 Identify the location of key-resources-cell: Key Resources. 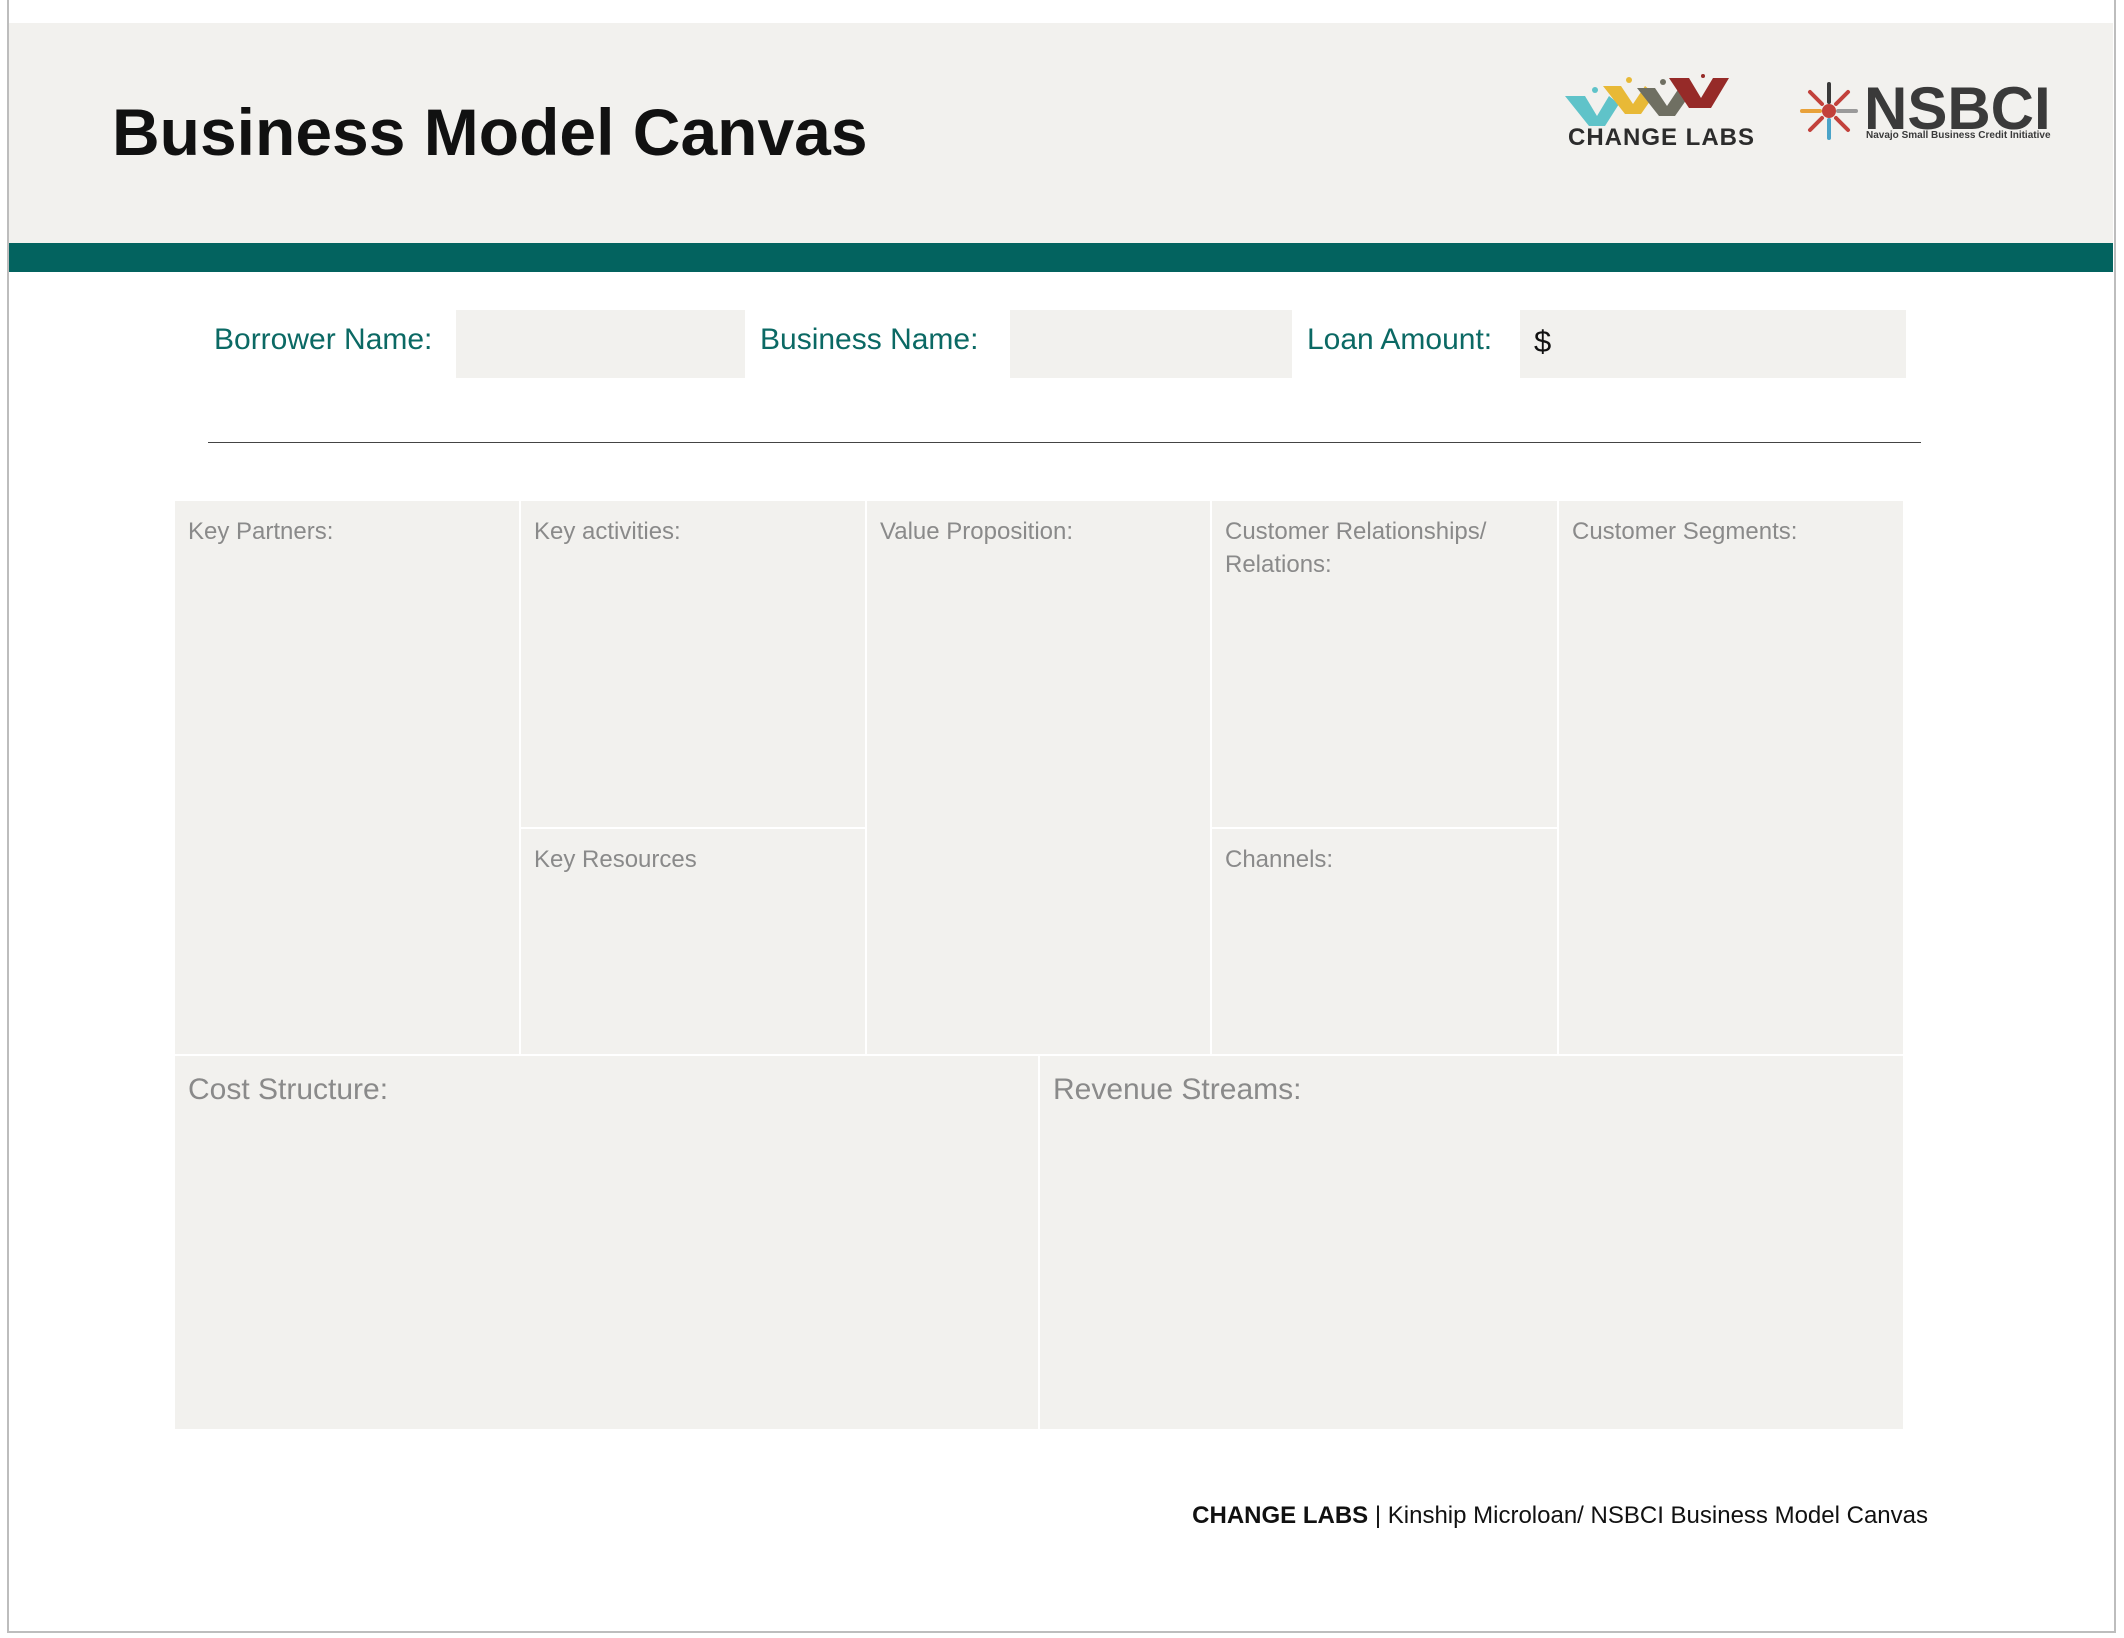
(693, 941).